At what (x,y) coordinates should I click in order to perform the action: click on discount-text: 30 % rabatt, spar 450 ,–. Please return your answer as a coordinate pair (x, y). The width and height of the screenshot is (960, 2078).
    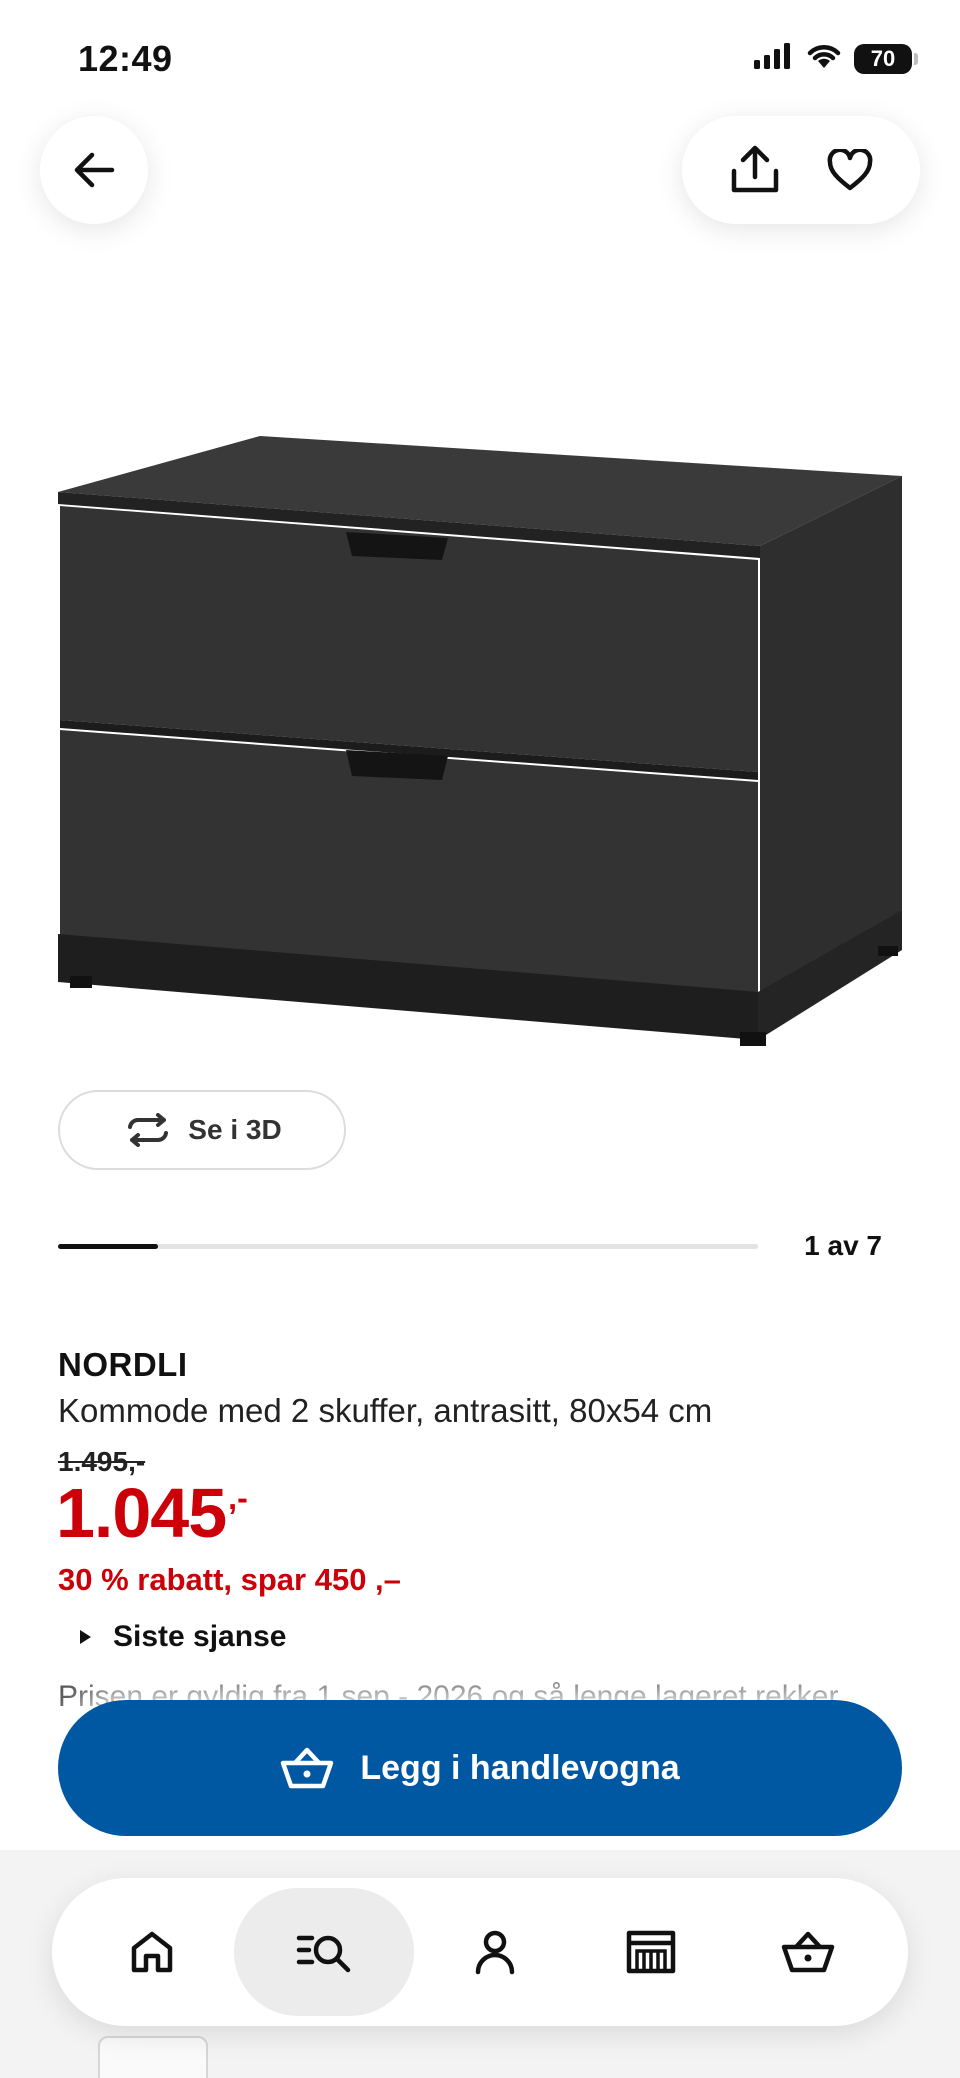
    Looking at the image, I should click on (229, 1579).